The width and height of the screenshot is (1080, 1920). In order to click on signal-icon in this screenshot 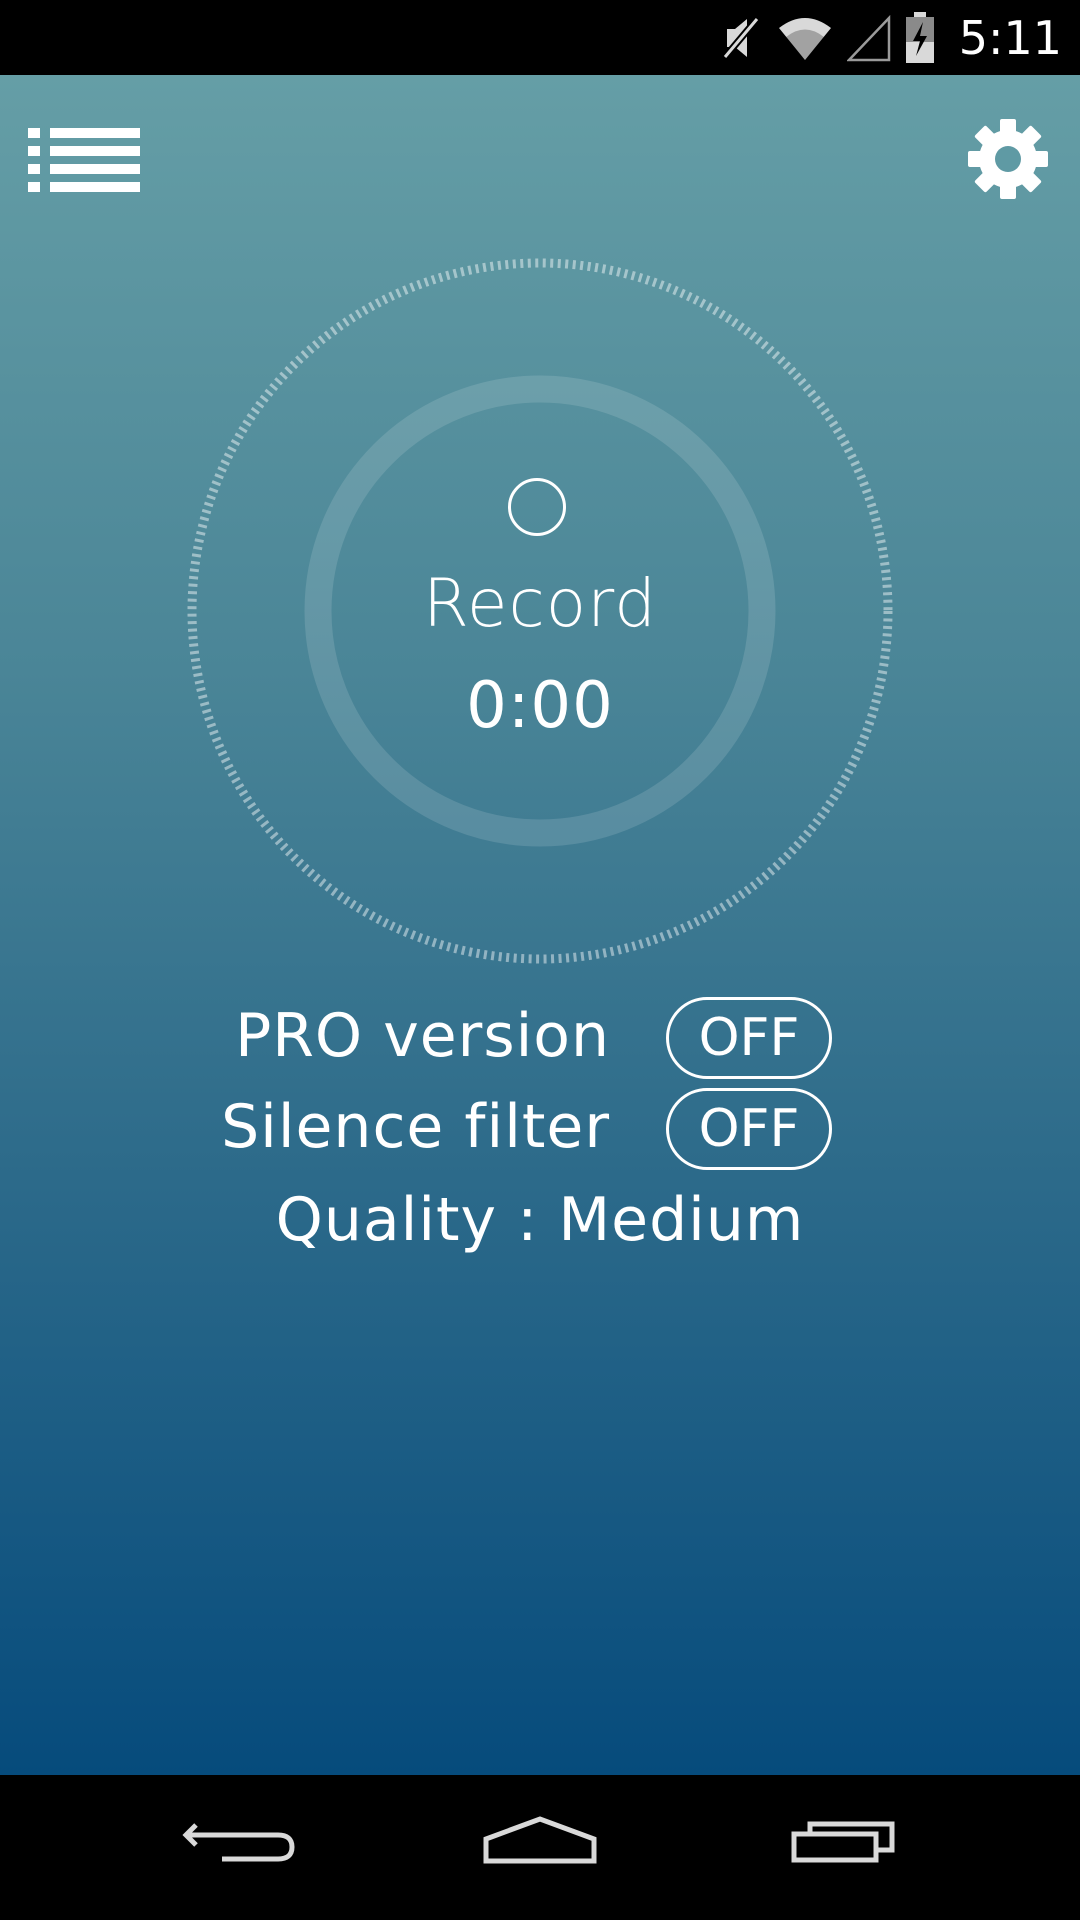, I will do `click(868, 37)`.